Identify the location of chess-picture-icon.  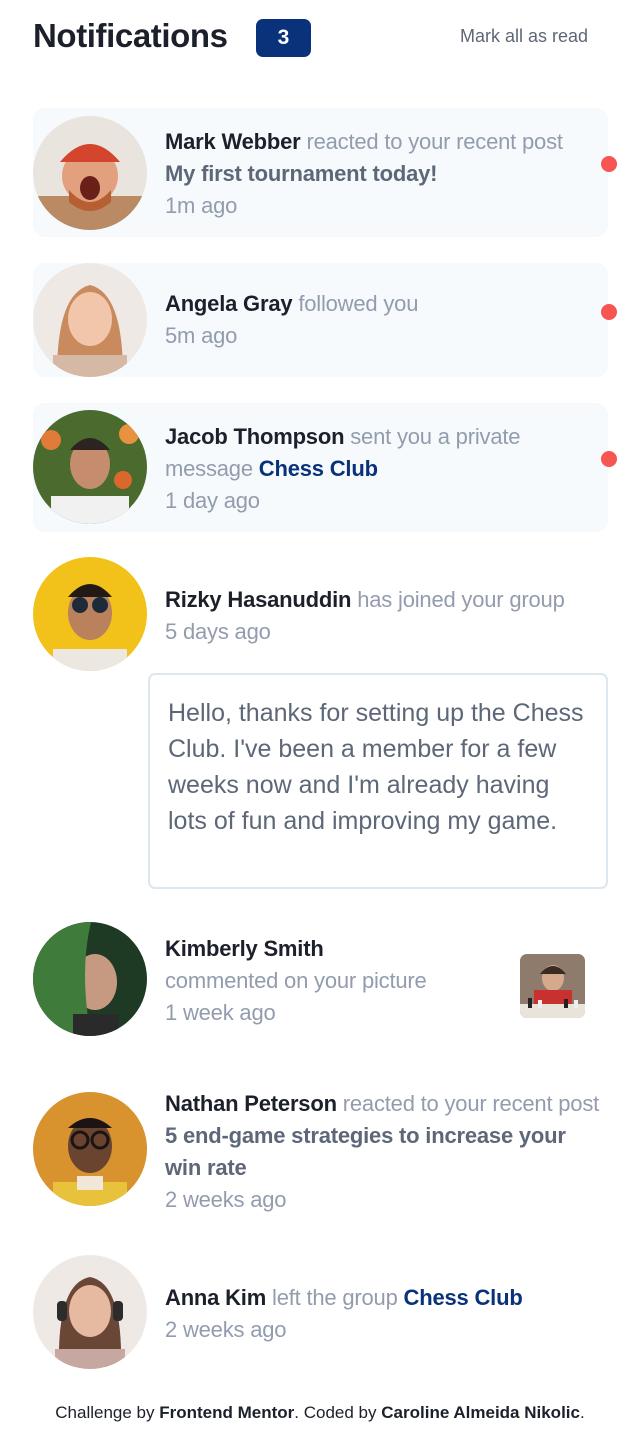
(552, 986).